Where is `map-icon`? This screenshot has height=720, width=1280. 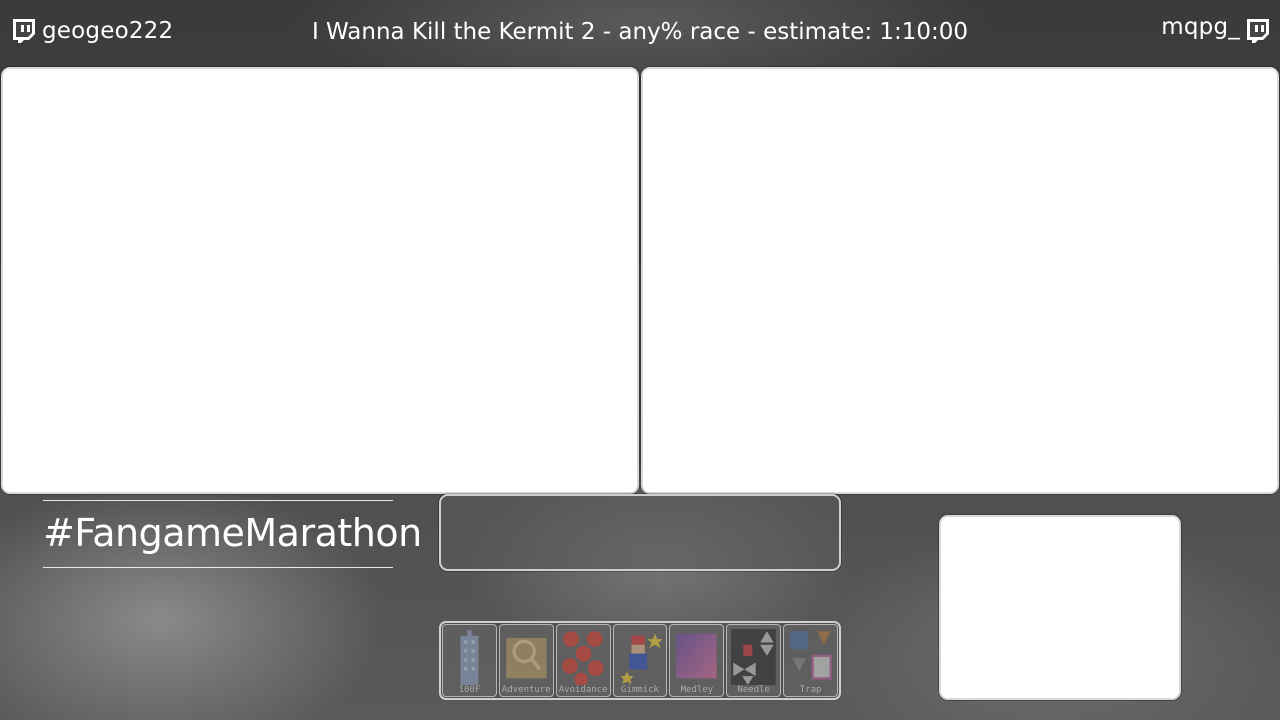 map-icon is located at coordinates (526, 658).